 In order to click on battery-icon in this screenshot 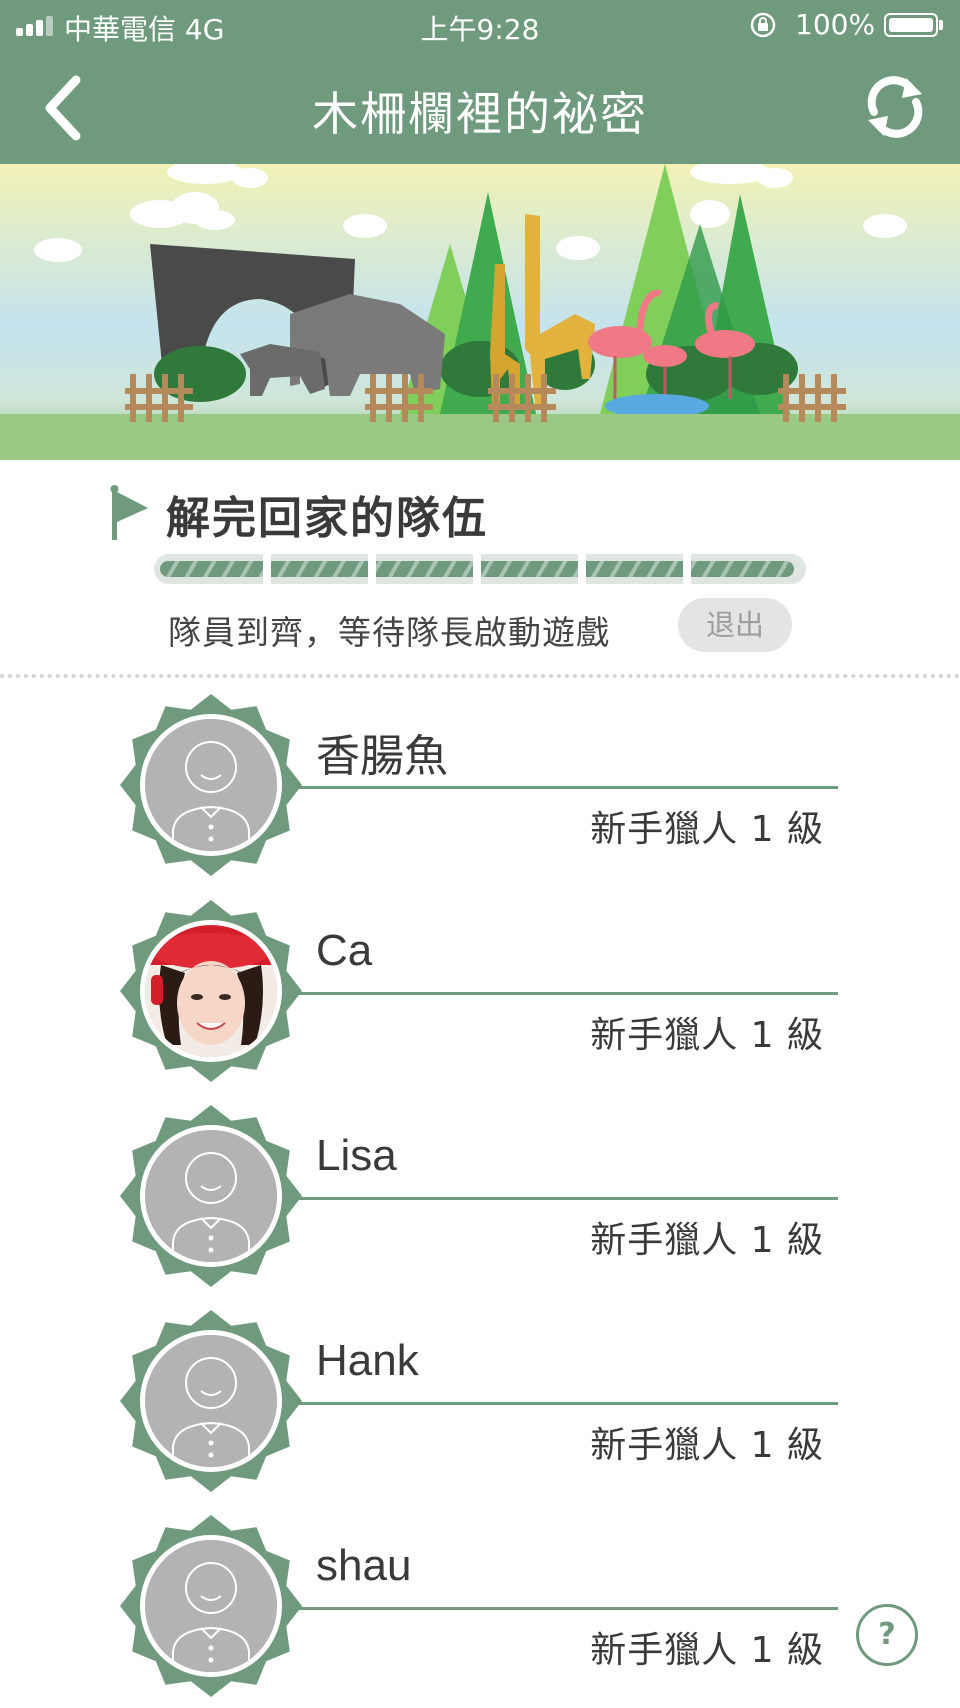, I will do `click(911, 25)`.